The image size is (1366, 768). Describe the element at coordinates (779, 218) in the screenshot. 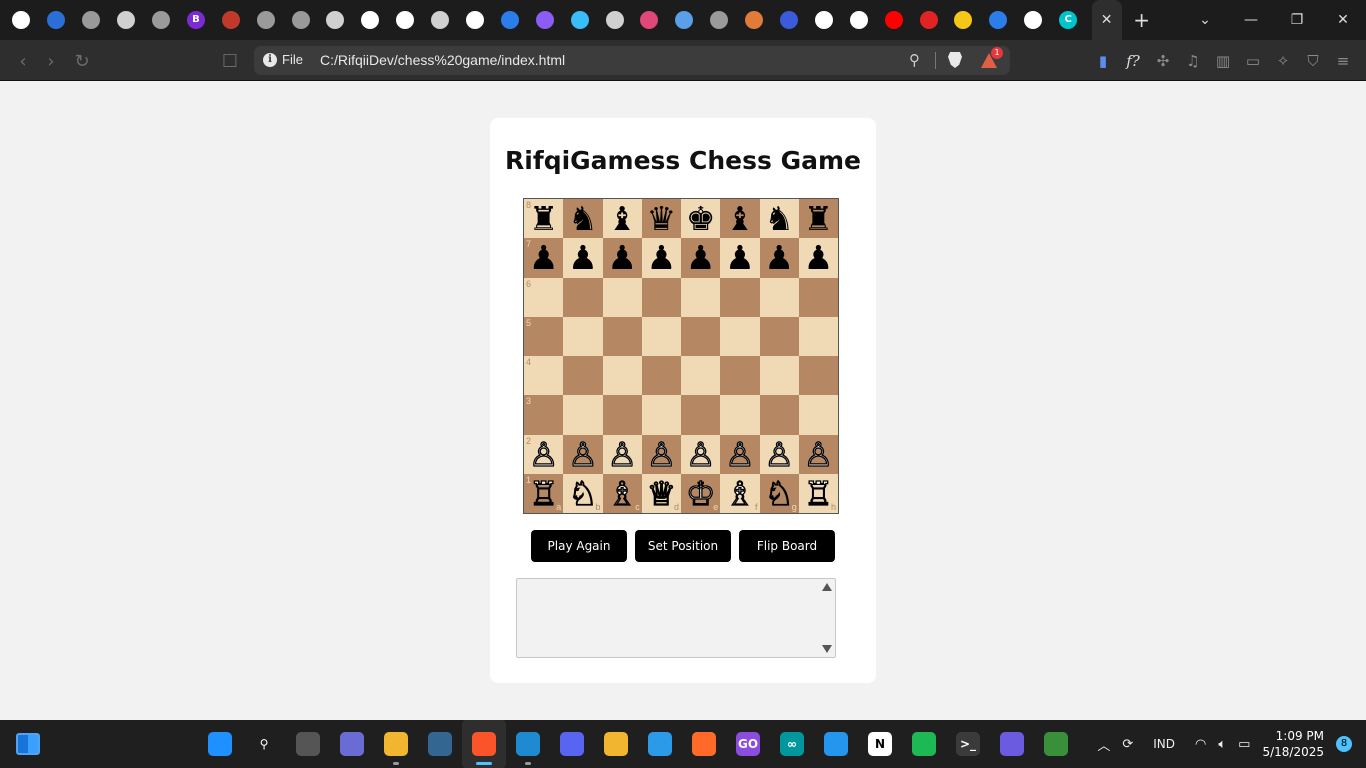

I see `chess-piece: ♞` at that location.